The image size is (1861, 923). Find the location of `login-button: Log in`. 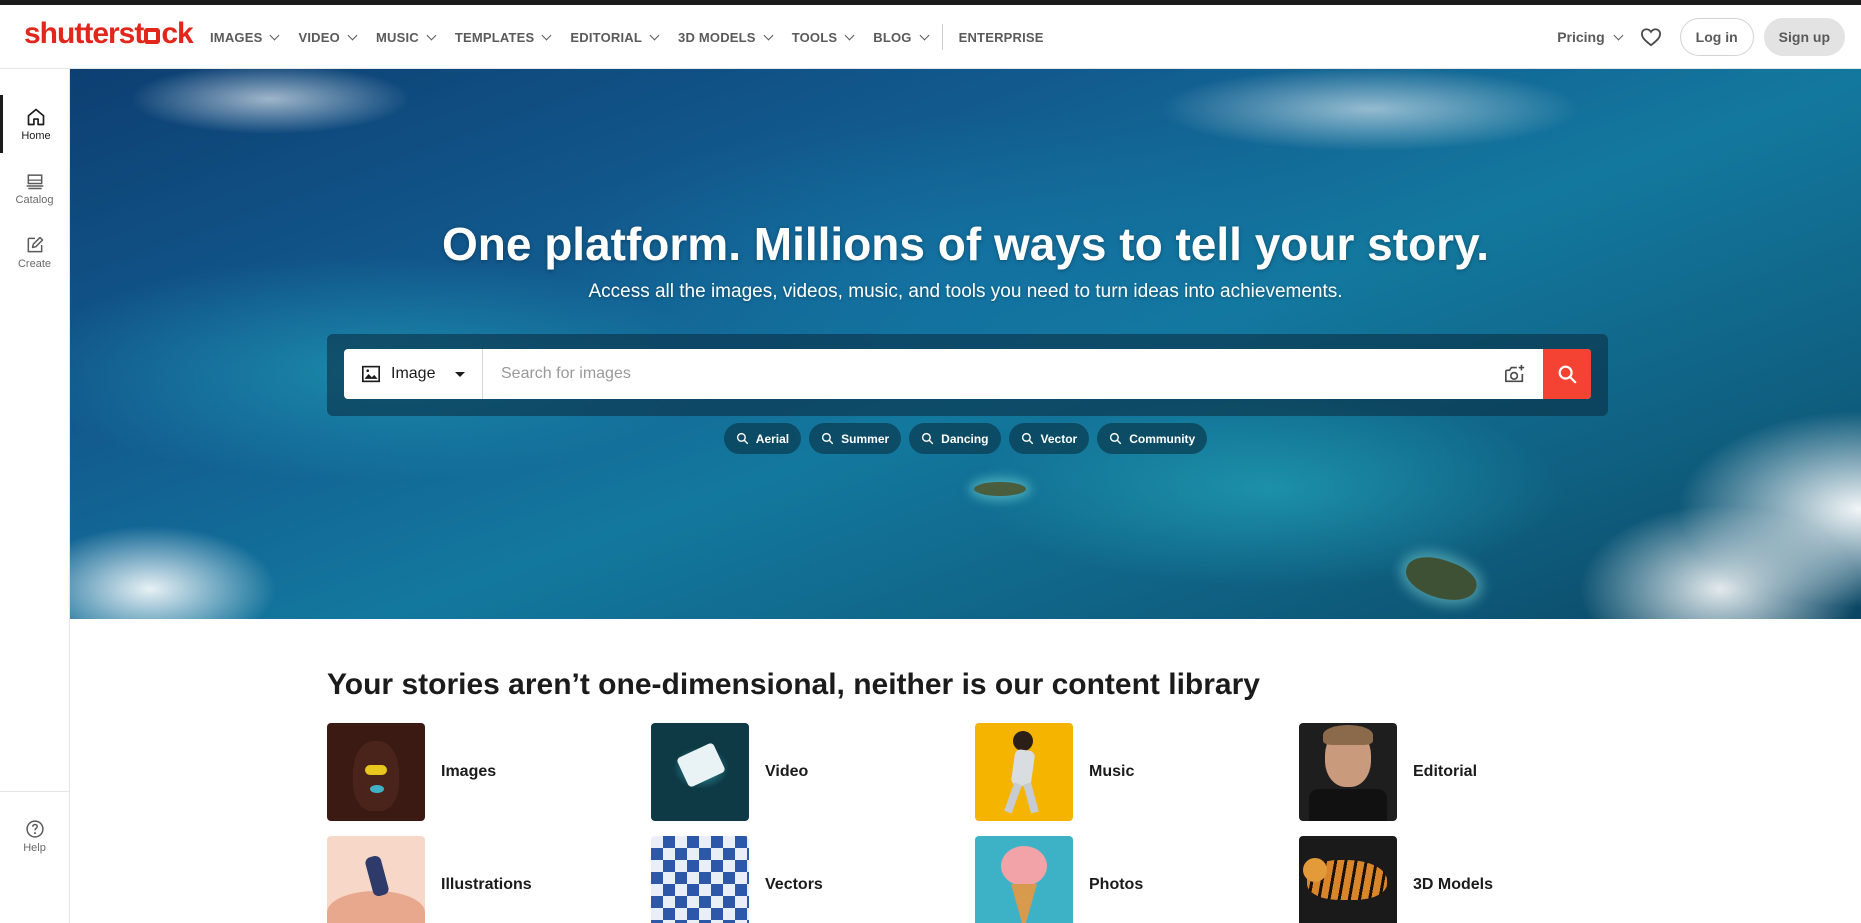

login-button: Log in is located at coordinates (1716, 37).